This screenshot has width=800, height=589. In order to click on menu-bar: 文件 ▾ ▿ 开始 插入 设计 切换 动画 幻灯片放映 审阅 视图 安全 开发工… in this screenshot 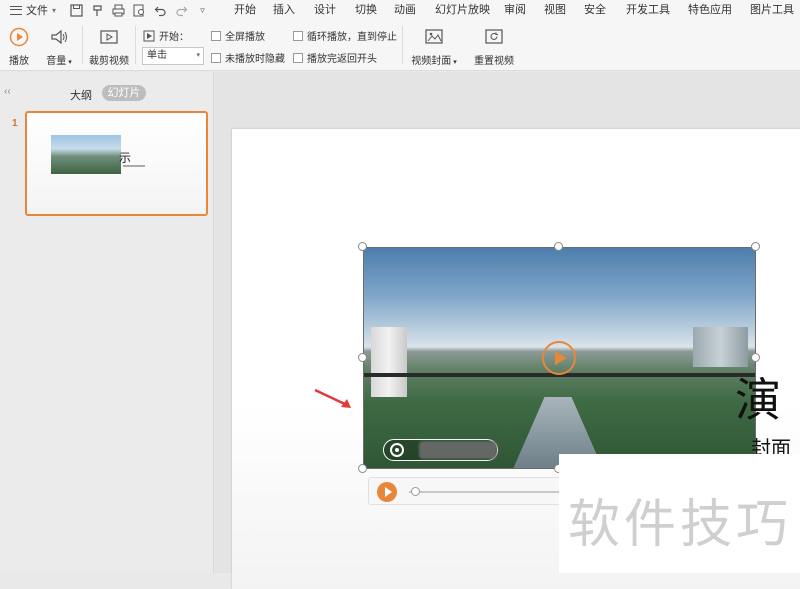, I will do `click(400, 10)`.